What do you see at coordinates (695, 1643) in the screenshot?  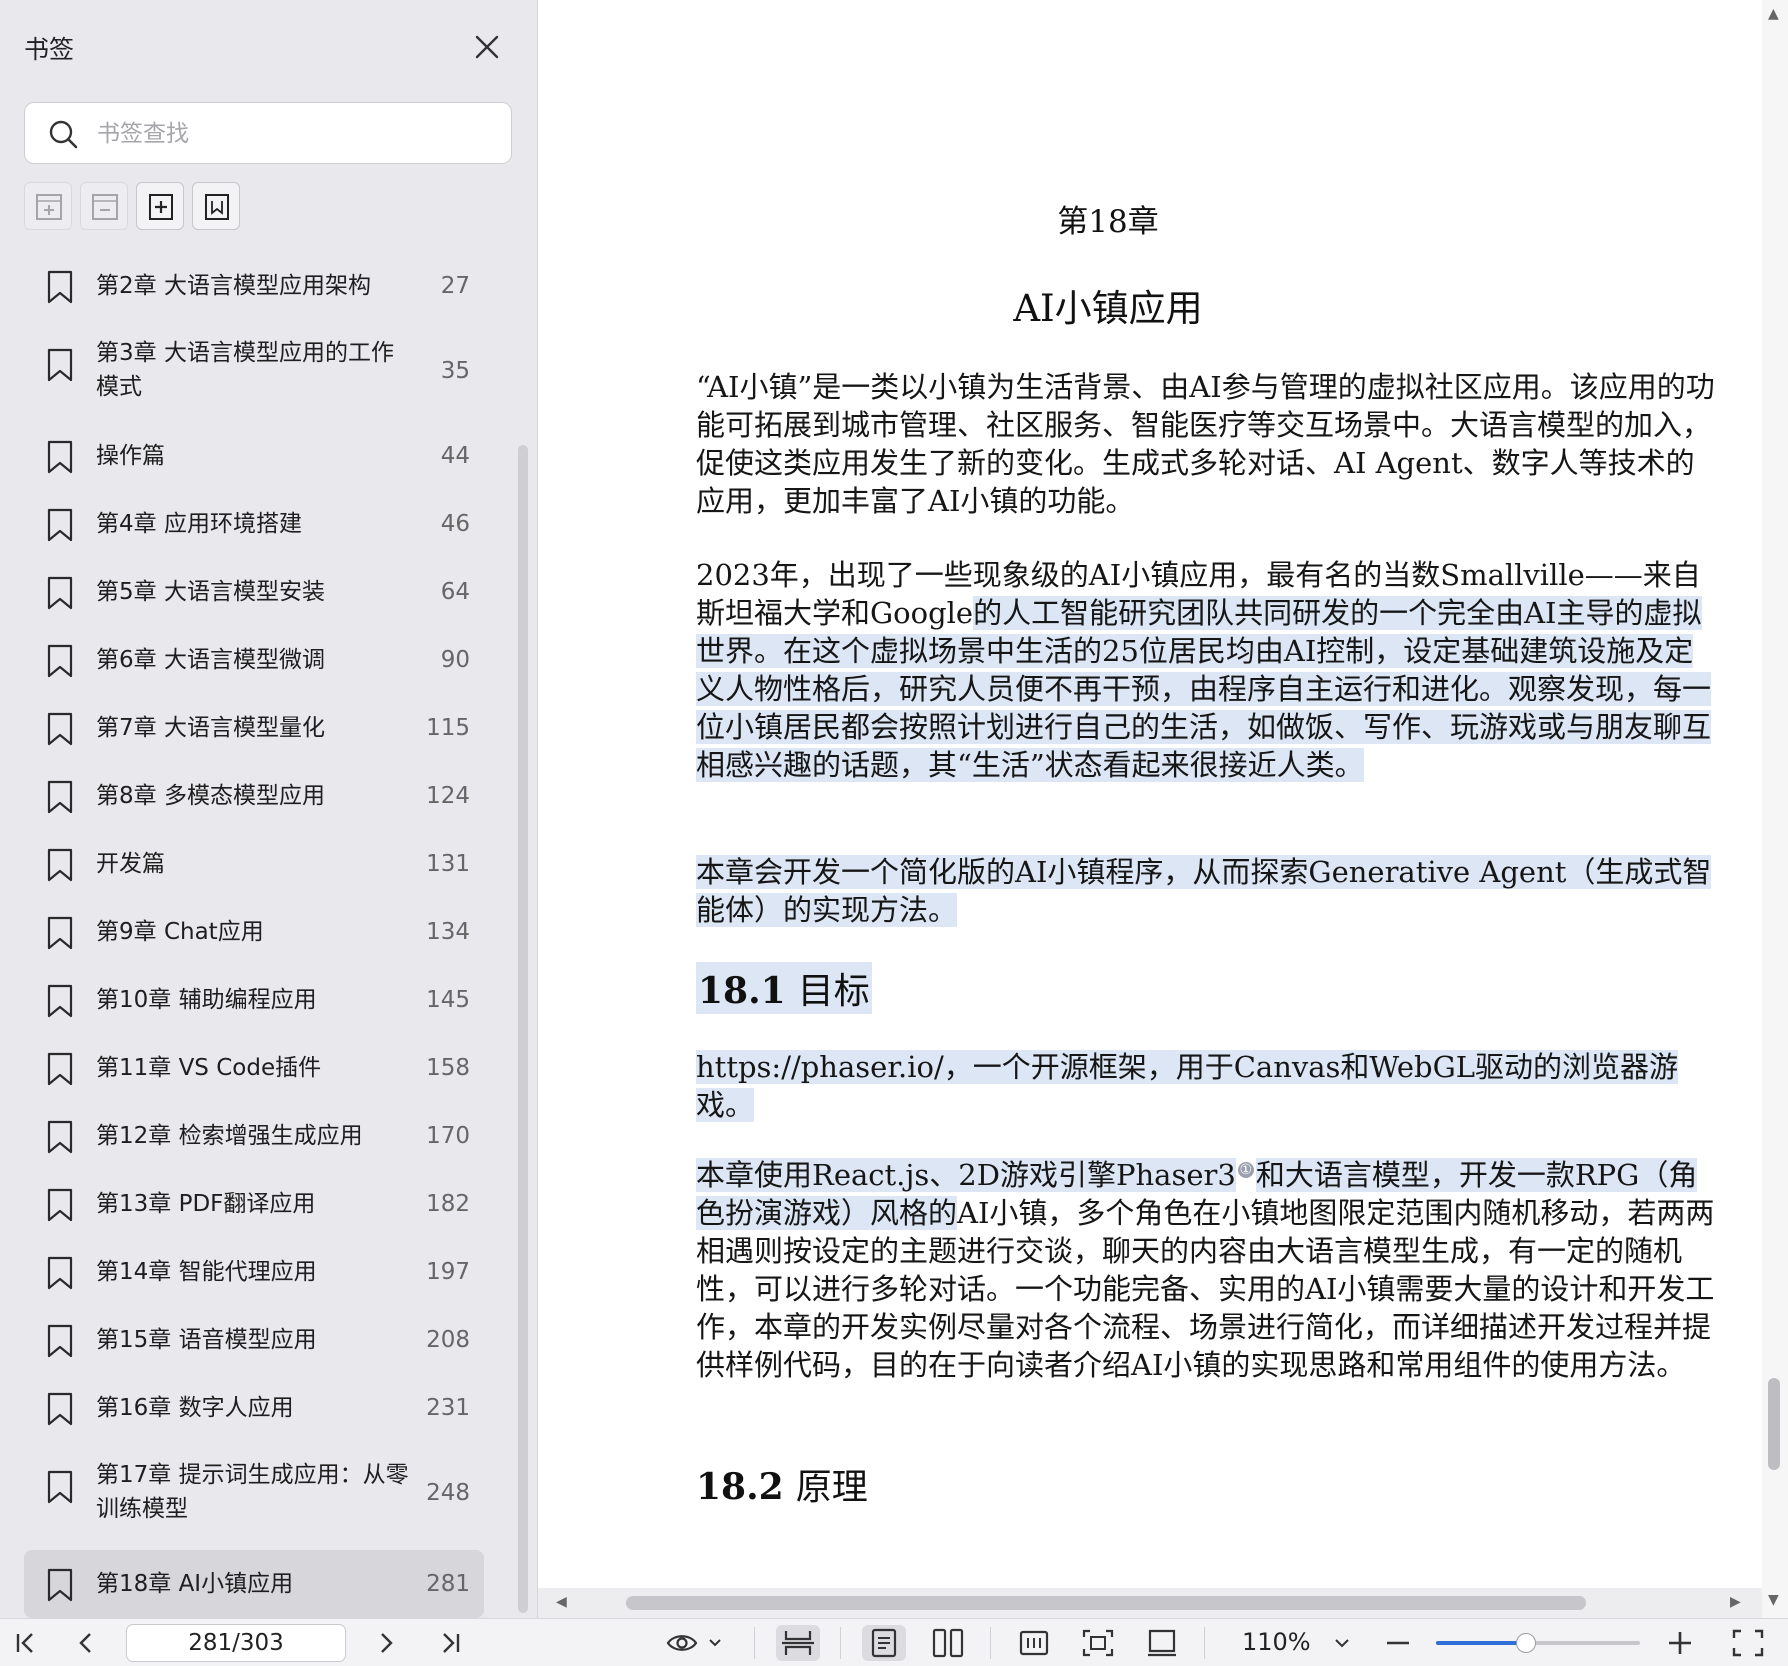 I see `view-mode-dropdown` at bounding box center [695, 1643].